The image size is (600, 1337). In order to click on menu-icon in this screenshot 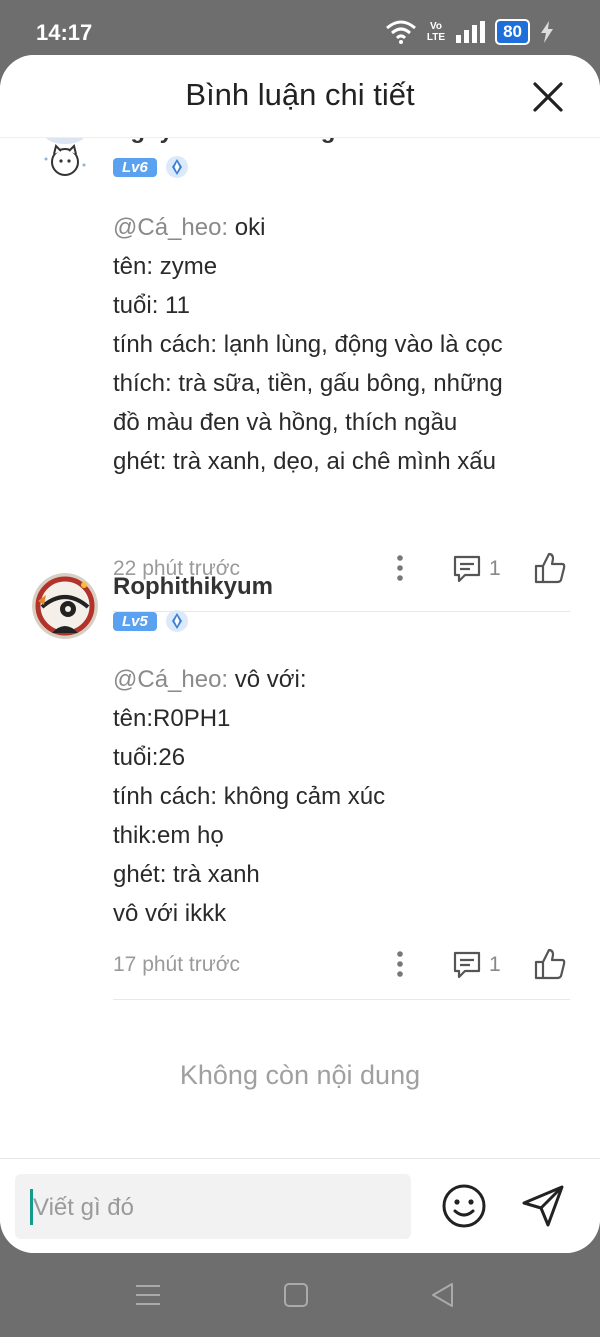, I will do `click(148, 1295)`.